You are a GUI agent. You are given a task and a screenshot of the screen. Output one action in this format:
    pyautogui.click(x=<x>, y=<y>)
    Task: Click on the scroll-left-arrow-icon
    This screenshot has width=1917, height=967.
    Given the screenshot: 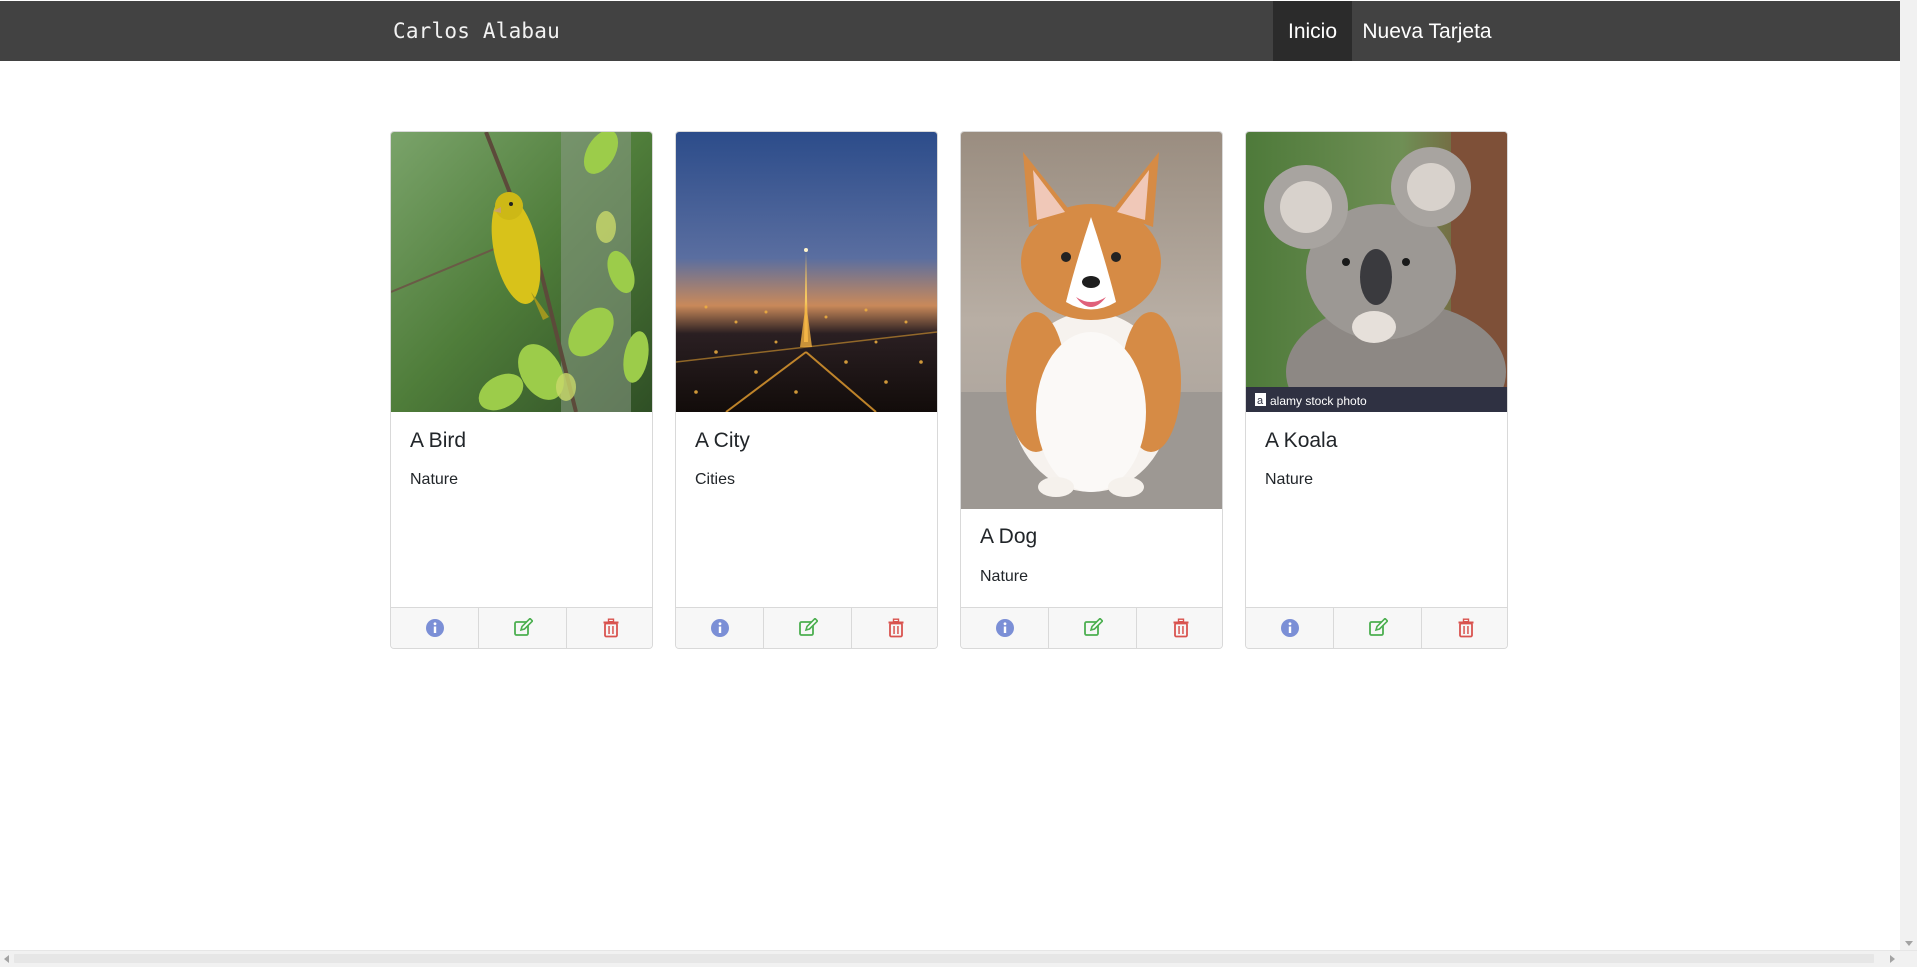 What is the action you would take?
    pyautogui.click(x=6, y=959)
    